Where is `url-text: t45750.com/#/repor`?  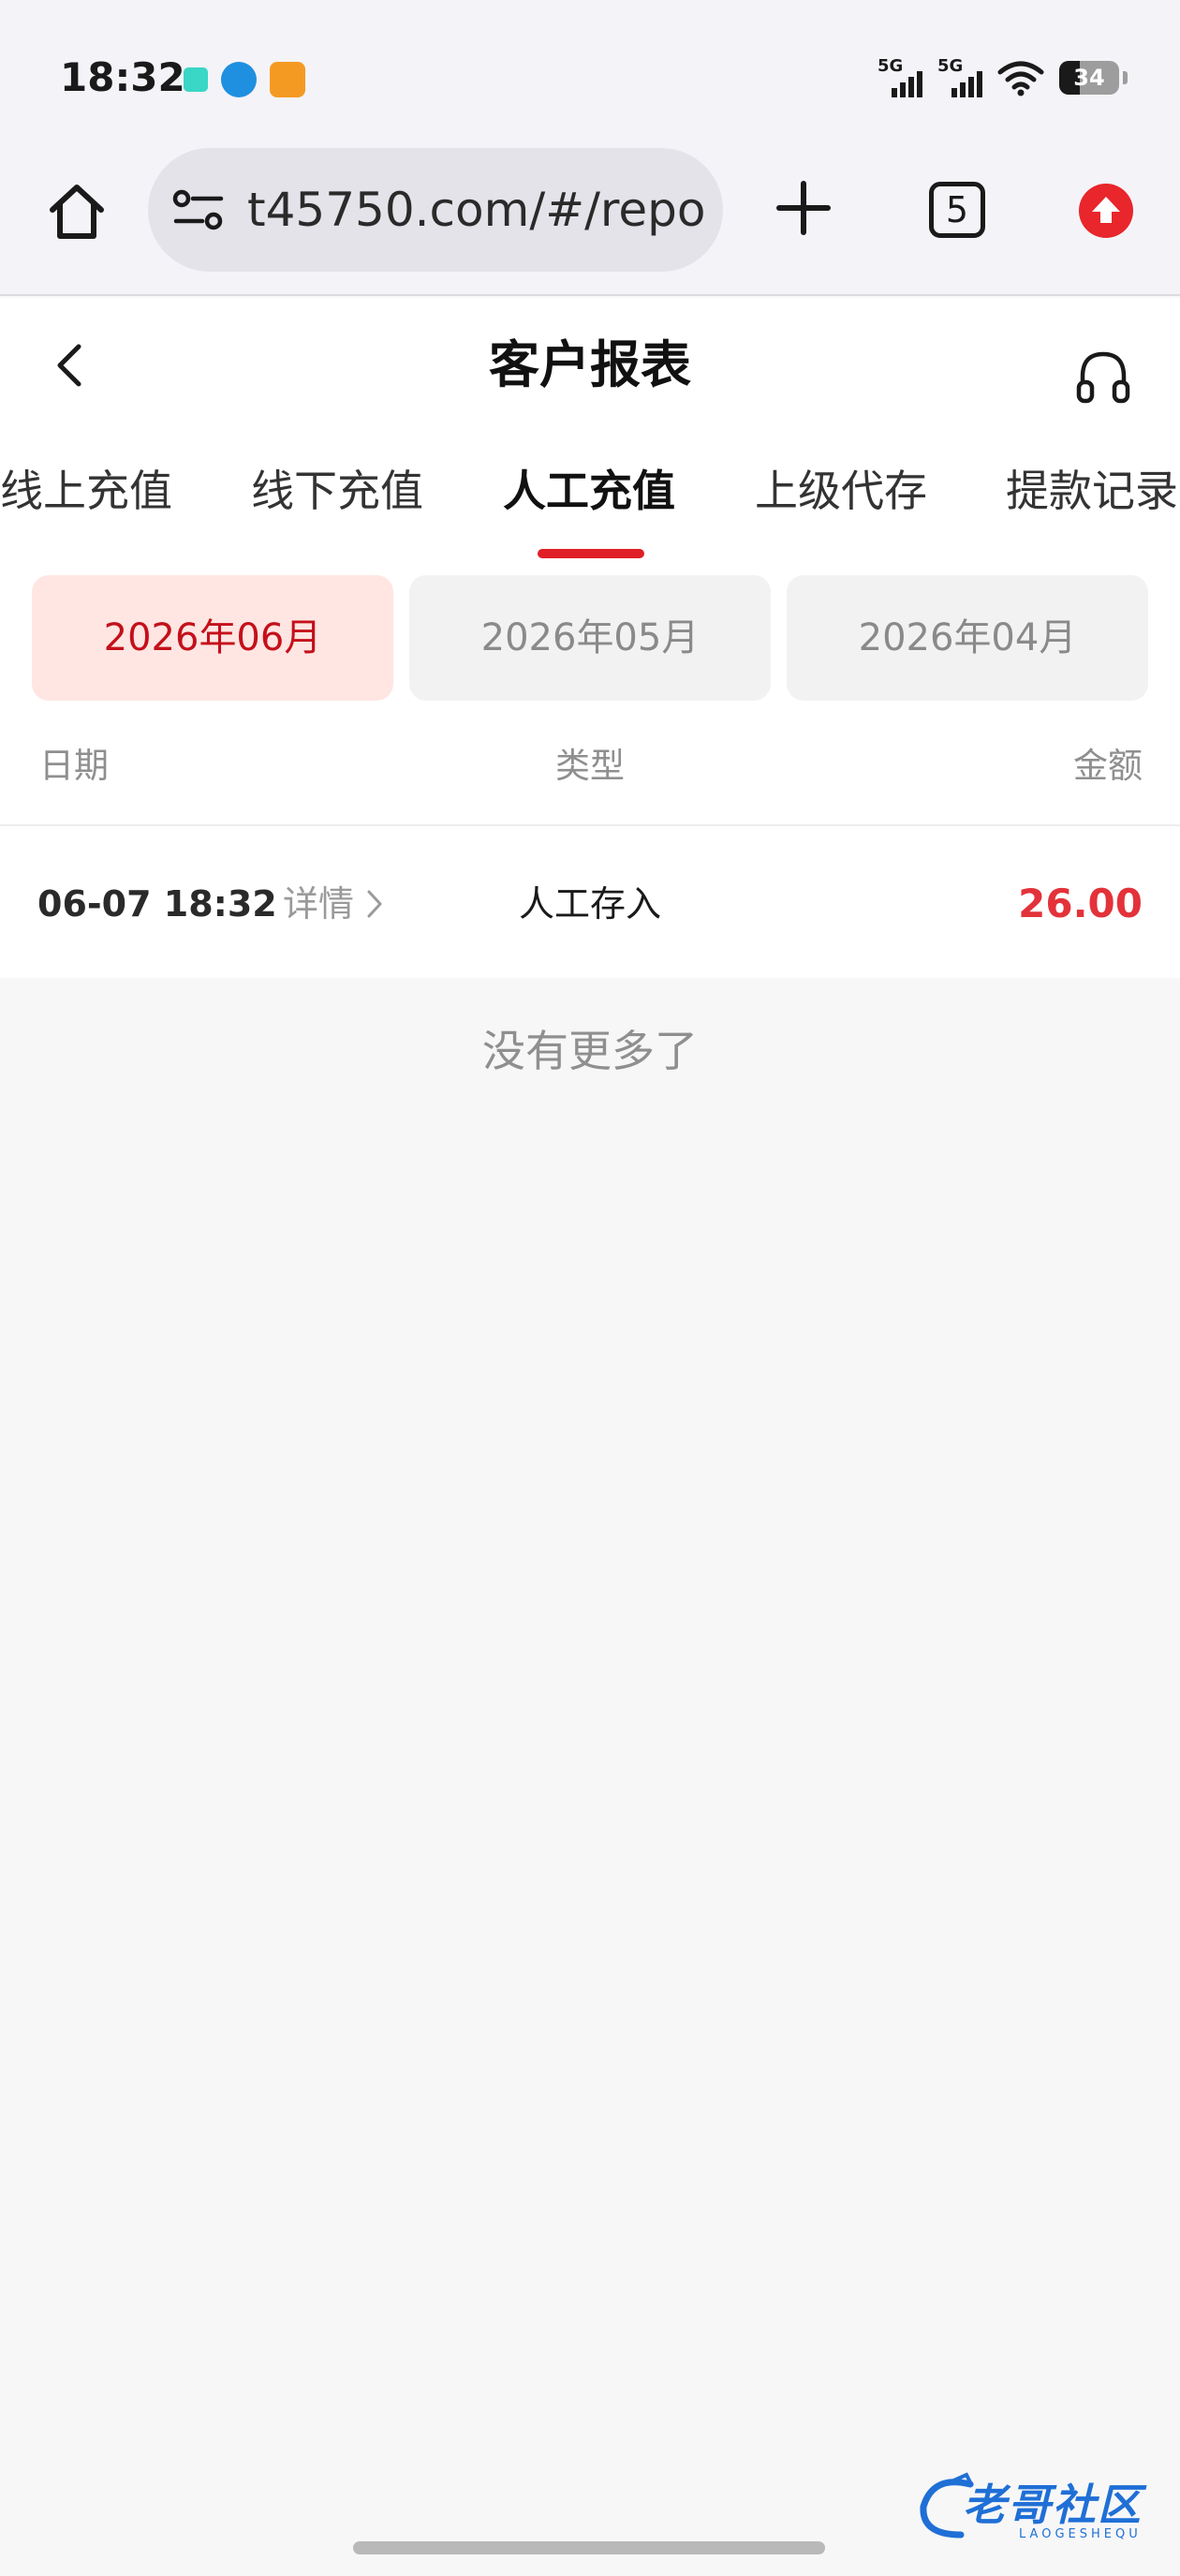
url-text: t45750.com/#/repor is located at coordinates (476, 210).